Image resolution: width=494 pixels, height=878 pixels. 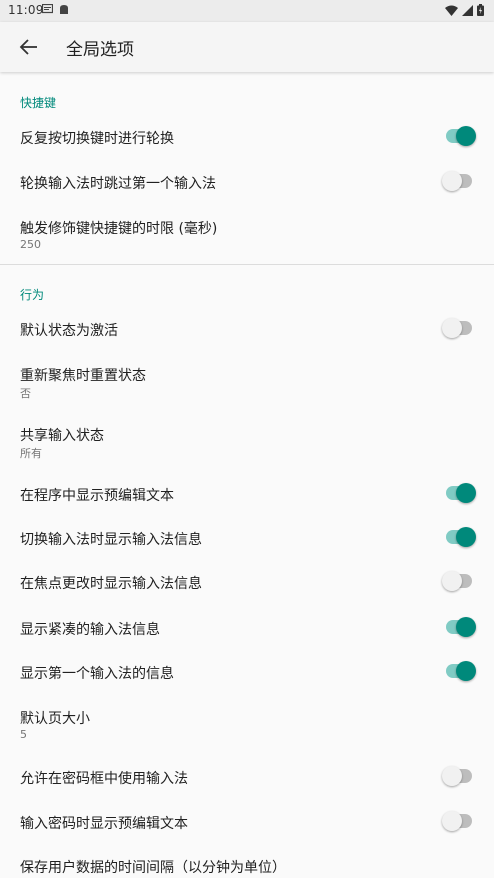 What do you see at coordinates (38, 103) in the screenshot?
I see `section-header-shortcuts: 快捷键` at bounding box center [38, 103].